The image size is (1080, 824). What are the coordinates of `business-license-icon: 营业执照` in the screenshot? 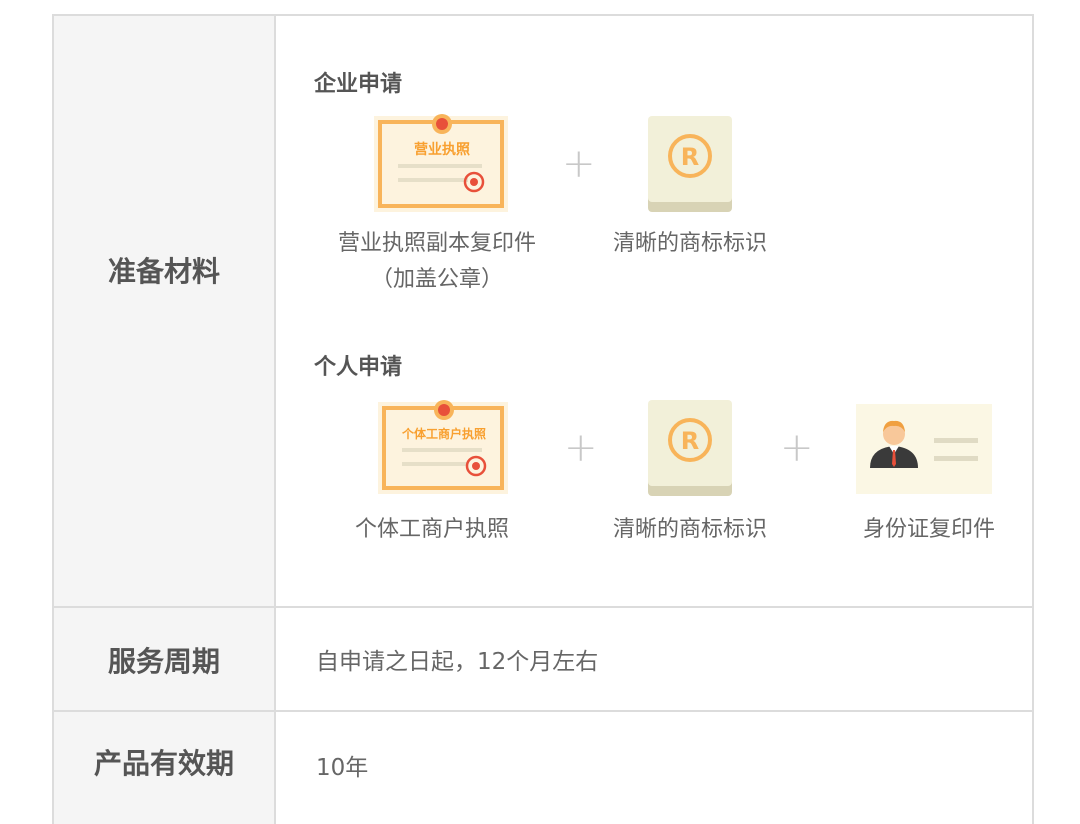 It's located at (441, 163).